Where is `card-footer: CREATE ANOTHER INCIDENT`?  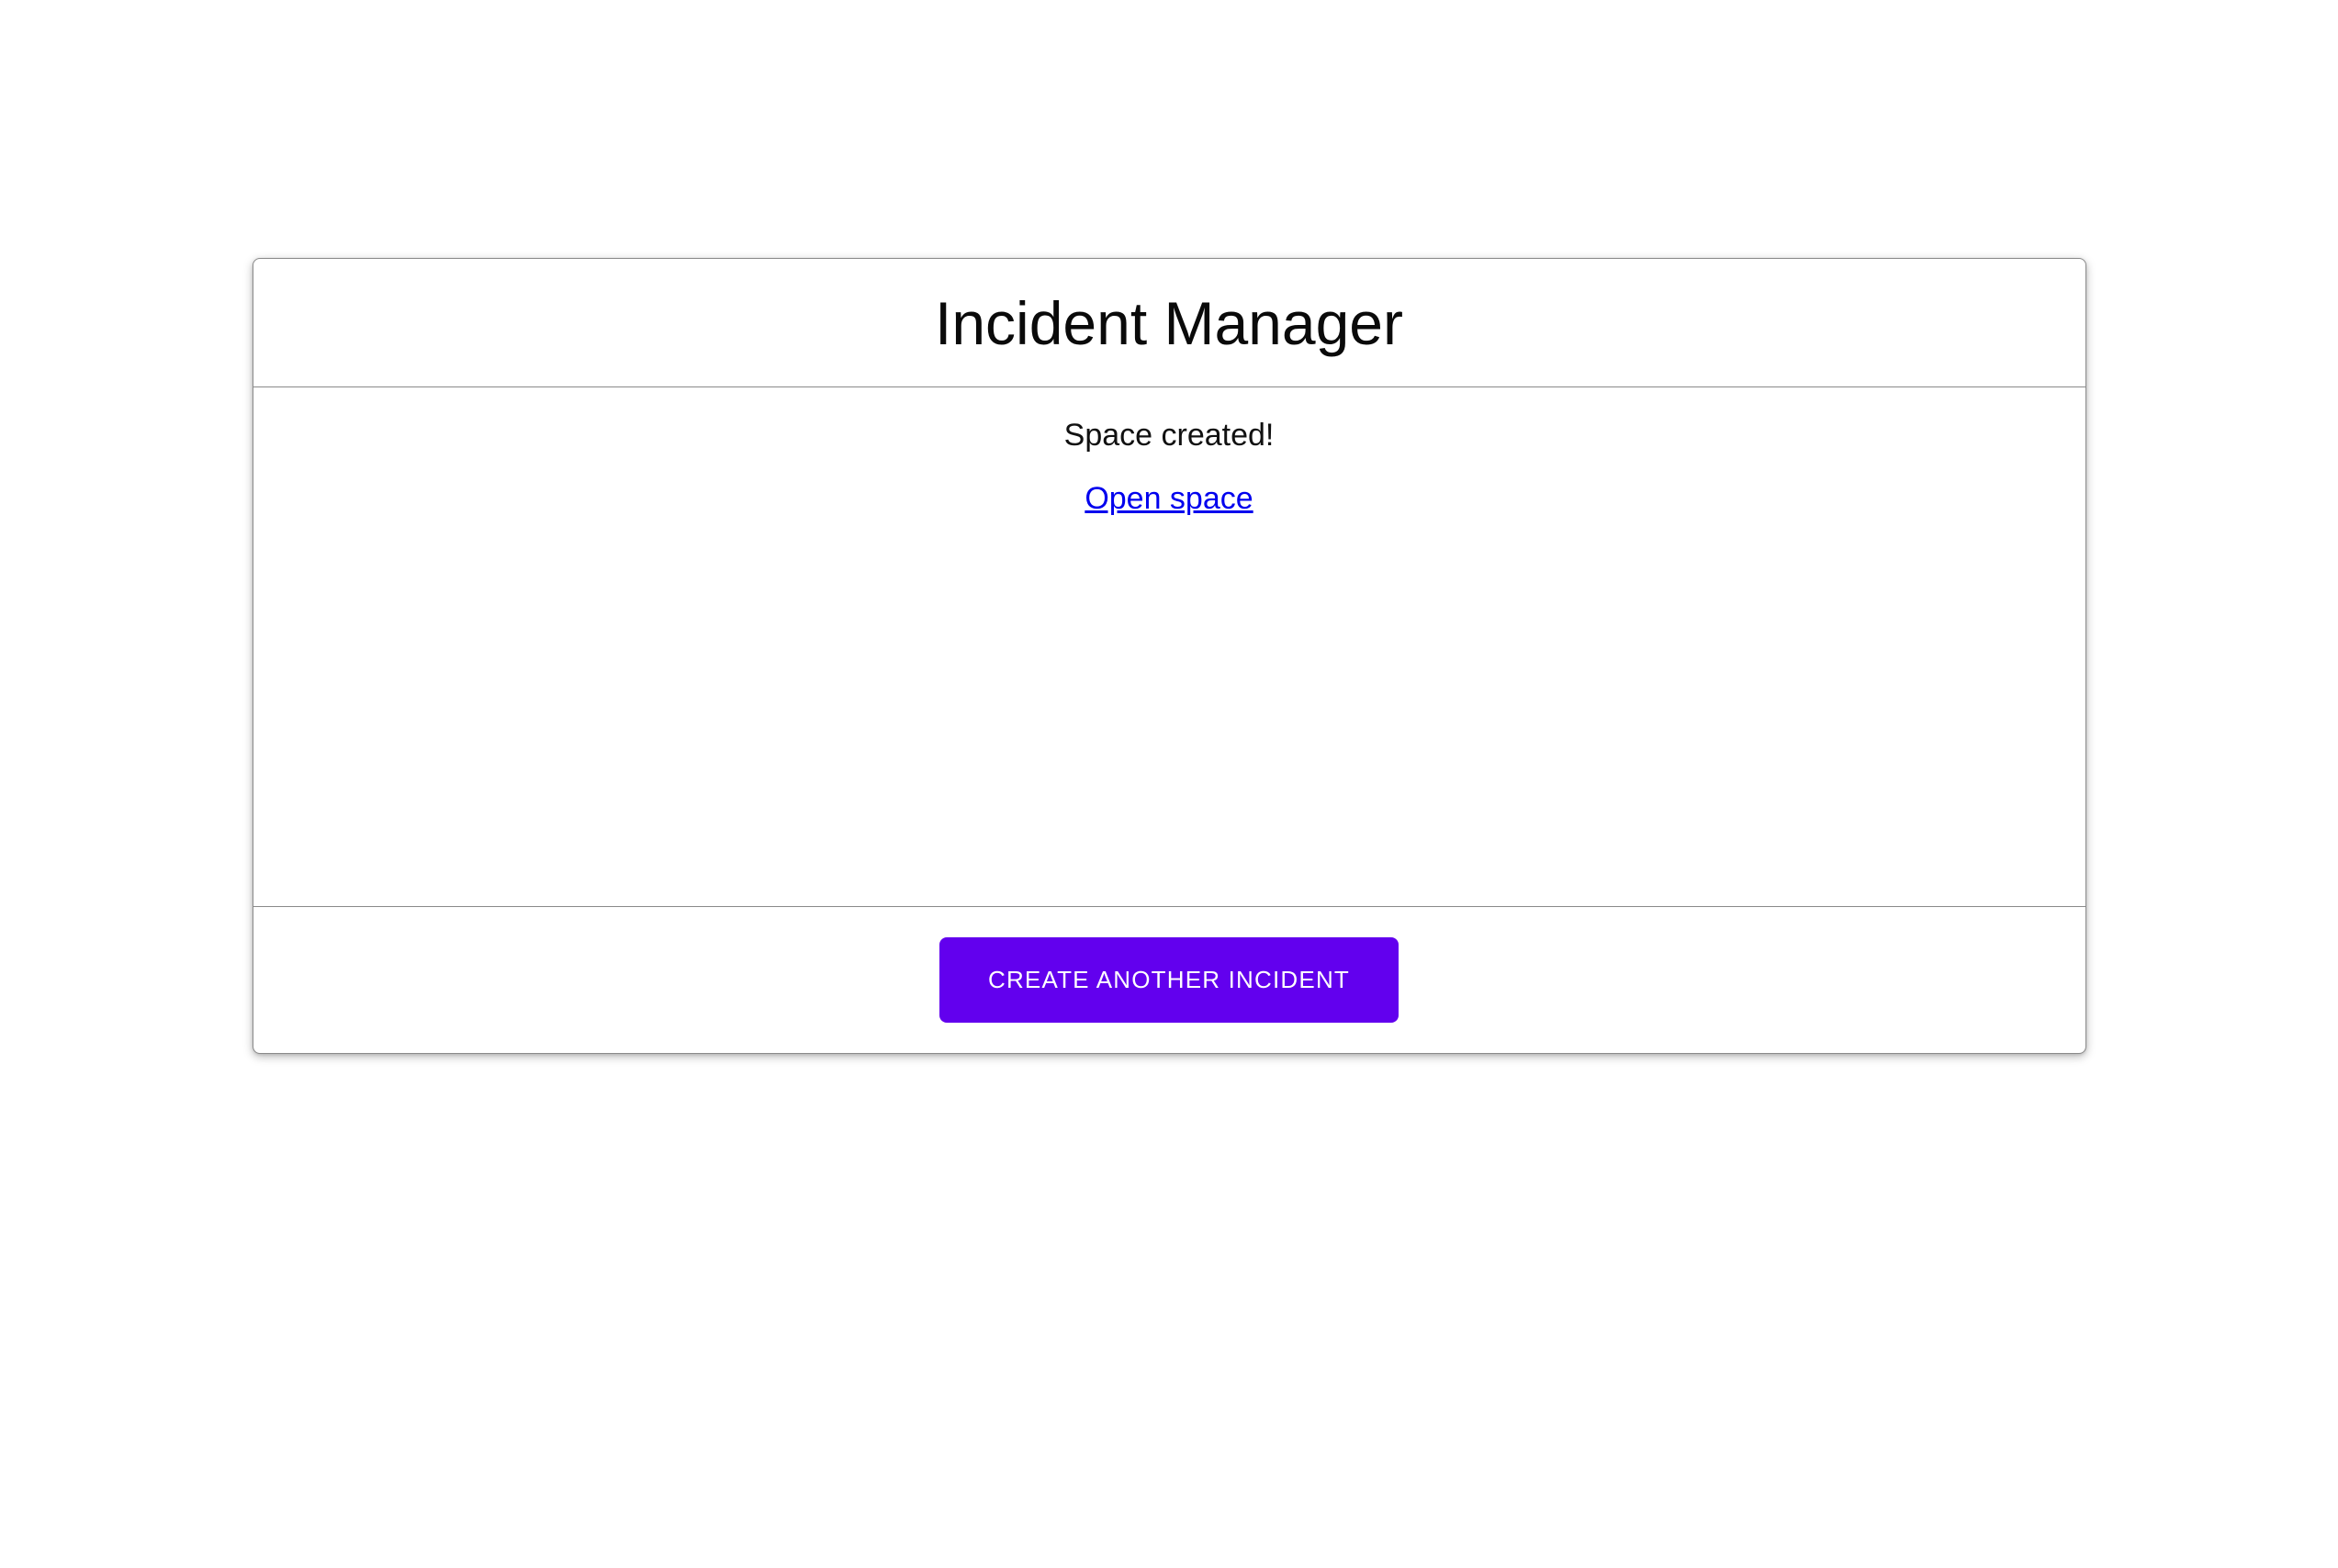
card-footer: CREATE ANOTHER INCIDENT is located at coordinates (1169, 980).